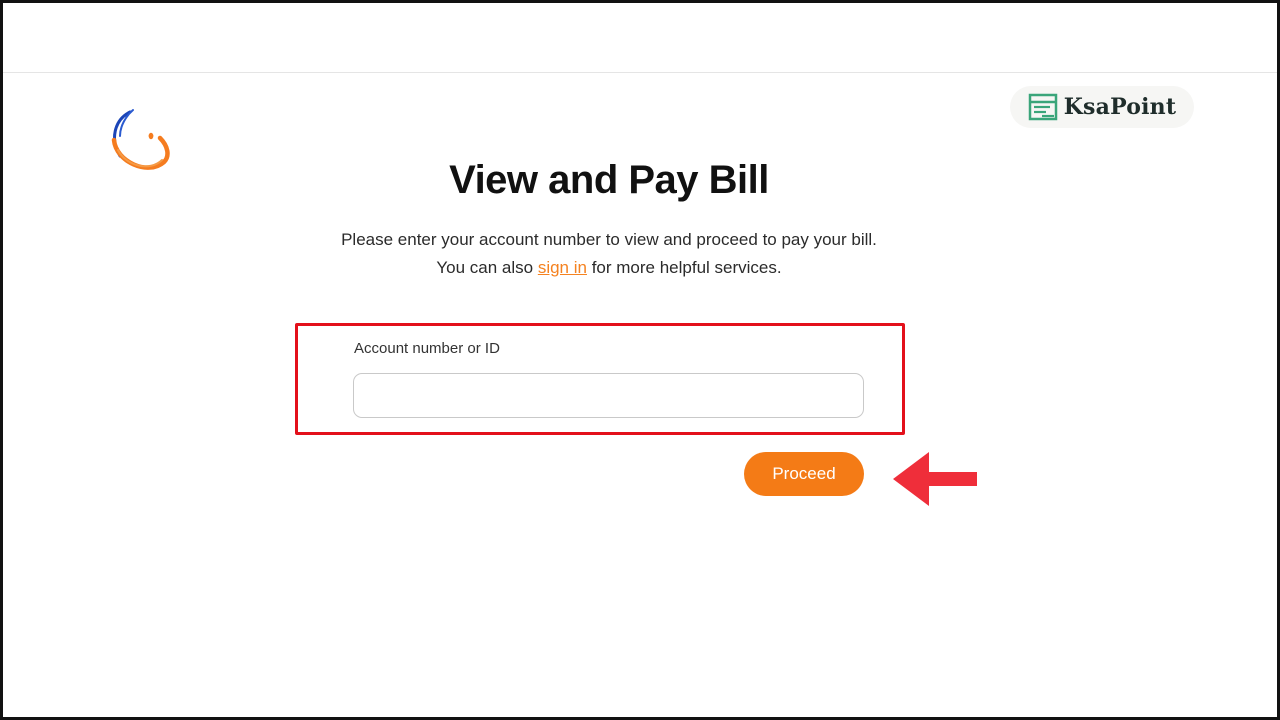 The height and width of the screenshot is (720, 1280). What do you see at coordinates (609, 180) in the screenshot?
I see `page-title: View and Pay Bill` at bounding box center [609, 180].